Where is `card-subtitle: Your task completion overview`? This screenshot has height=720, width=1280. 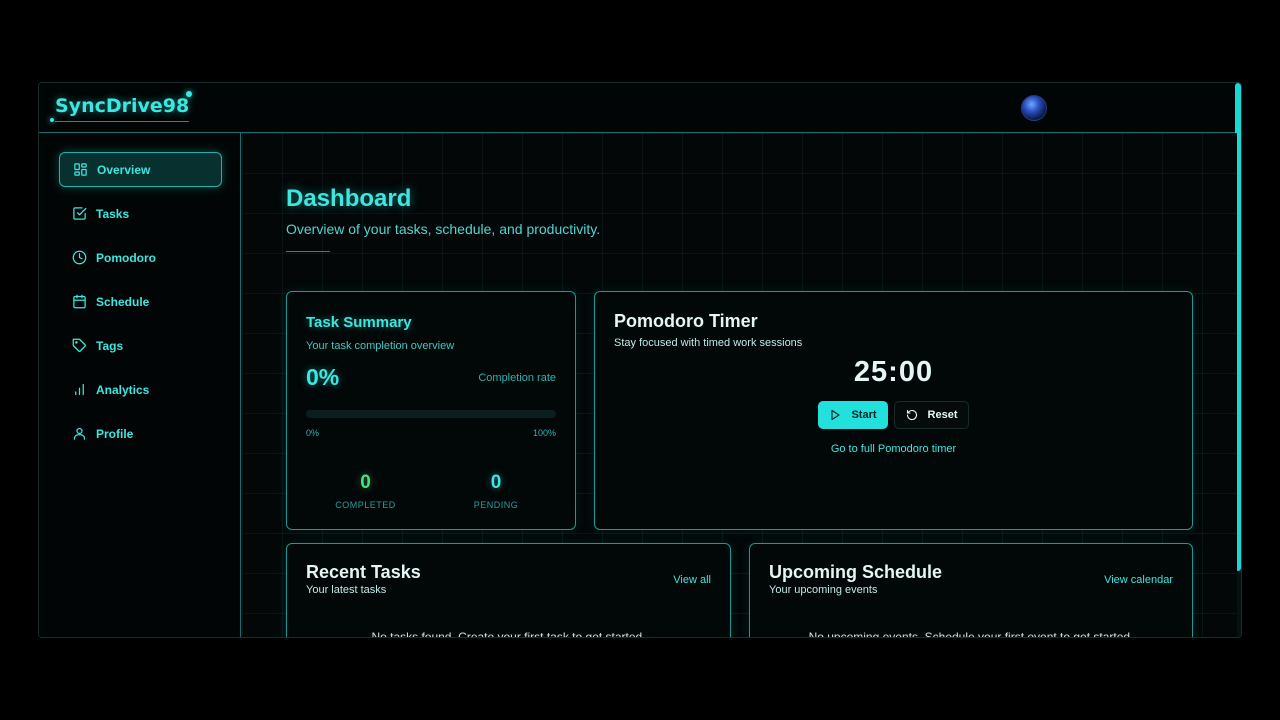
card-subtitle: Your task completion overview is located at coordinates (380, 346).